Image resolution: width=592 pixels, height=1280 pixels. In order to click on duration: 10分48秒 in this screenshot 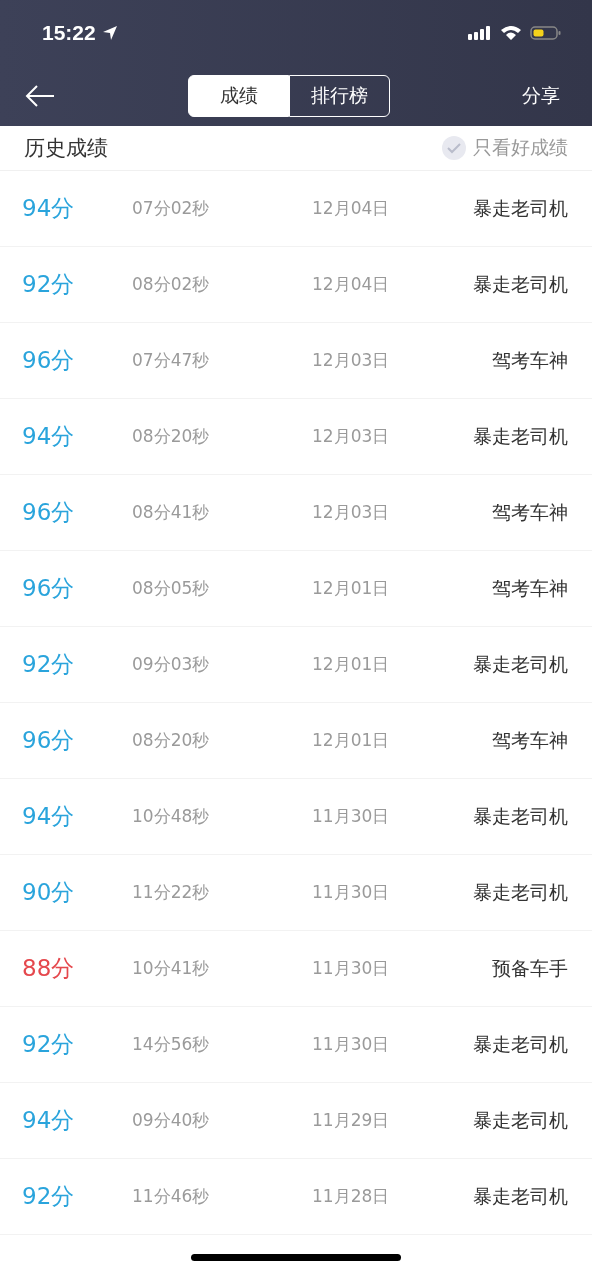, I will do `click(171, 816)`.